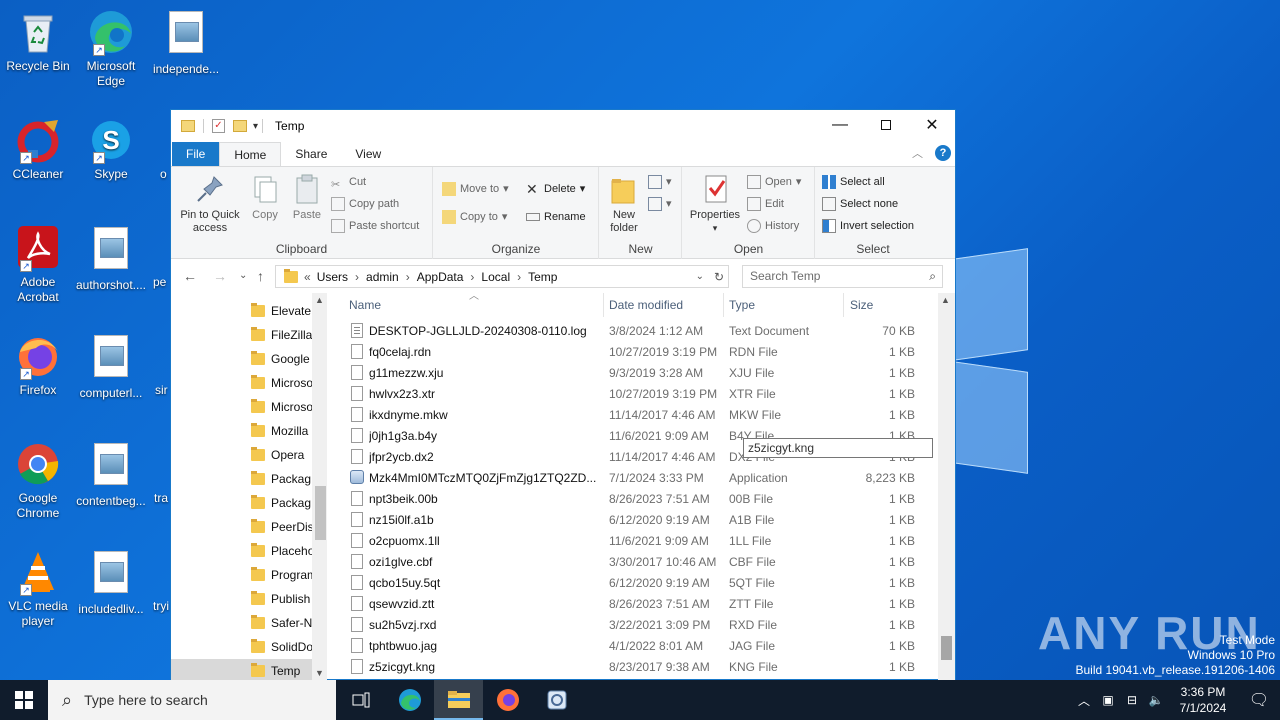  Describe the element at coordinates (220, 276) in the screenshot. I see `forward-arrow-icon: →` at that location.